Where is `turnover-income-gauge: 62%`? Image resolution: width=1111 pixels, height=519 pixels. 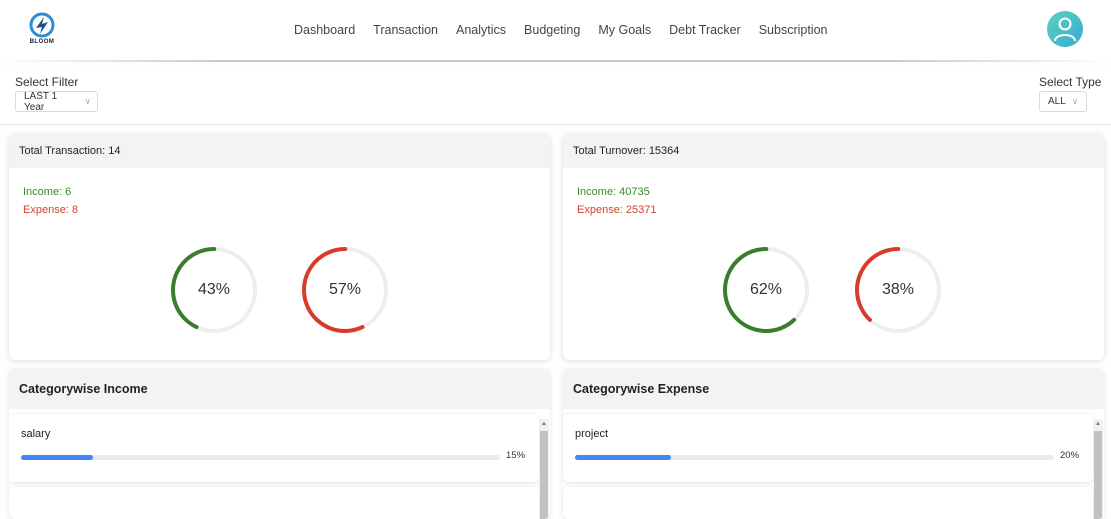
turnover-income-gauge: 62% is located at coordinates (766, 290).